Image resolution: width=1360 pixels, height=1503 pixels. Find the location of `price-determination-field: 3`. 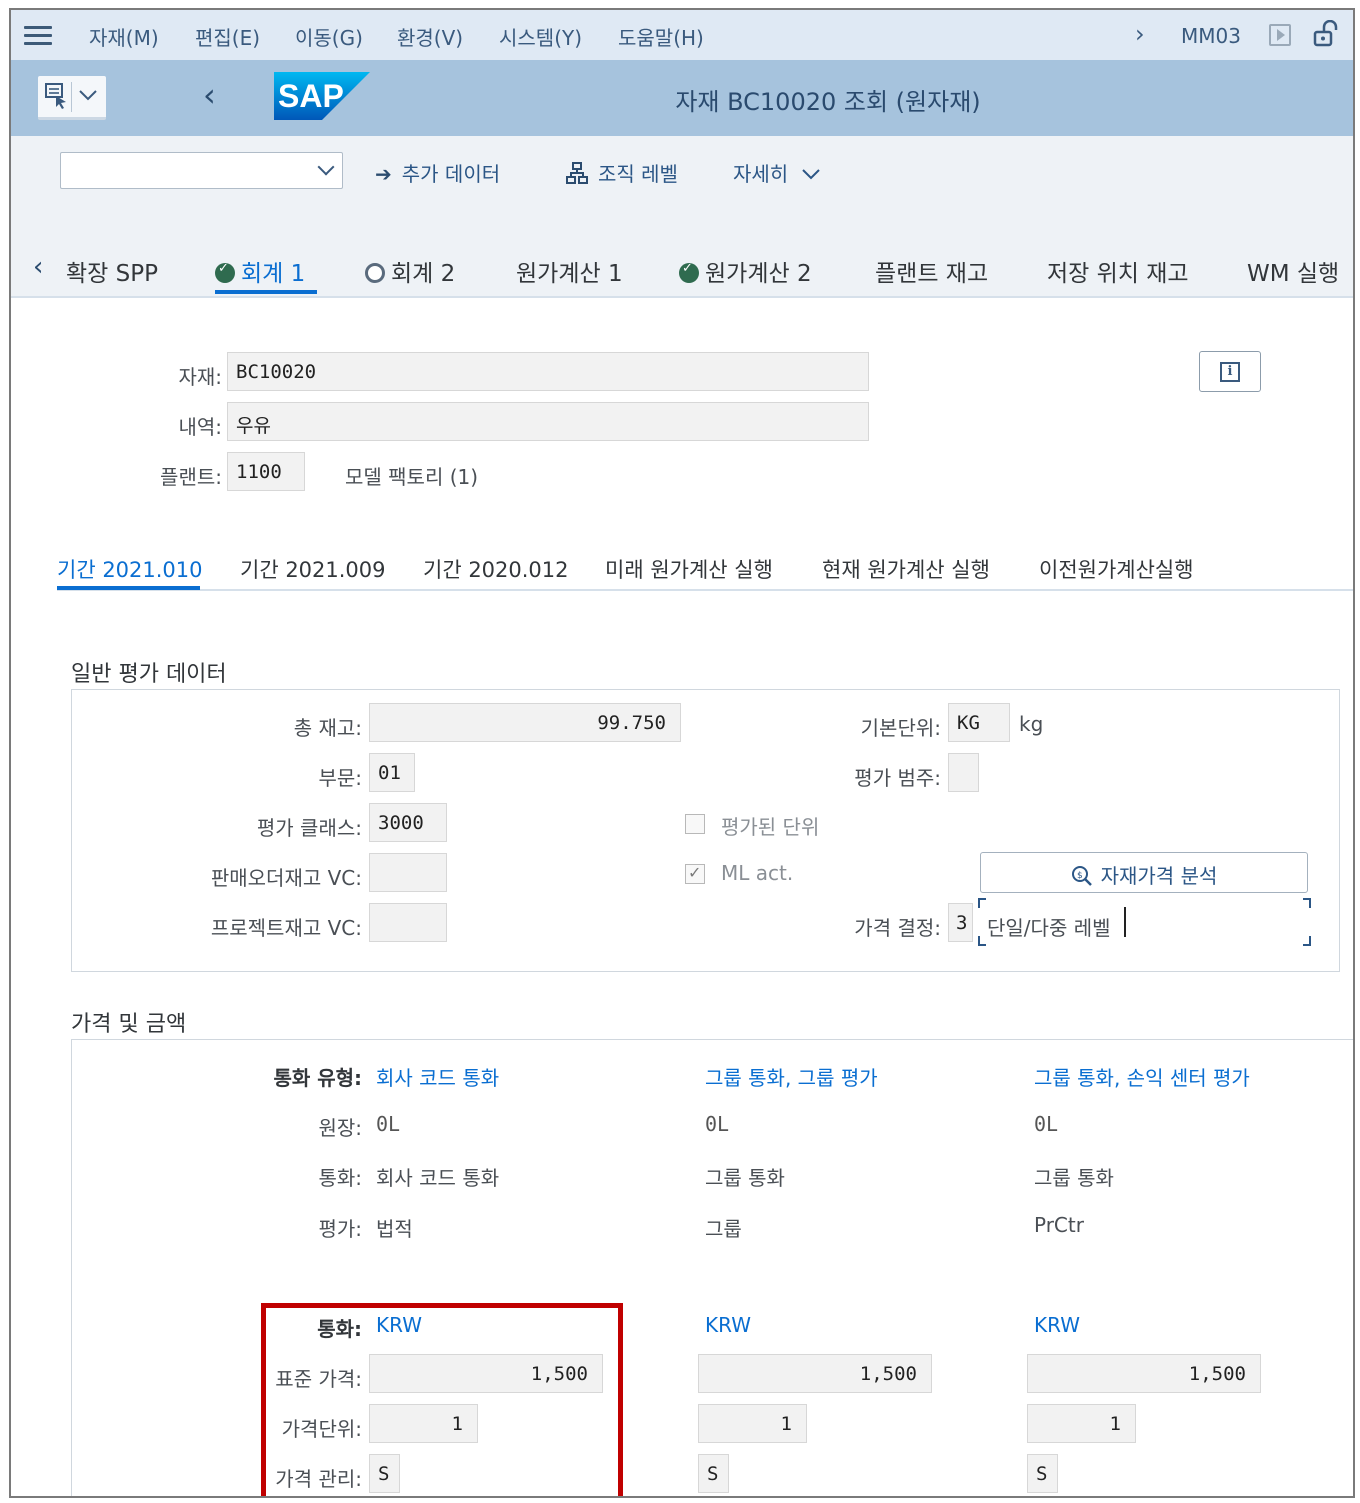

price-determination-field: 3 is located at coordinates (960, 922).